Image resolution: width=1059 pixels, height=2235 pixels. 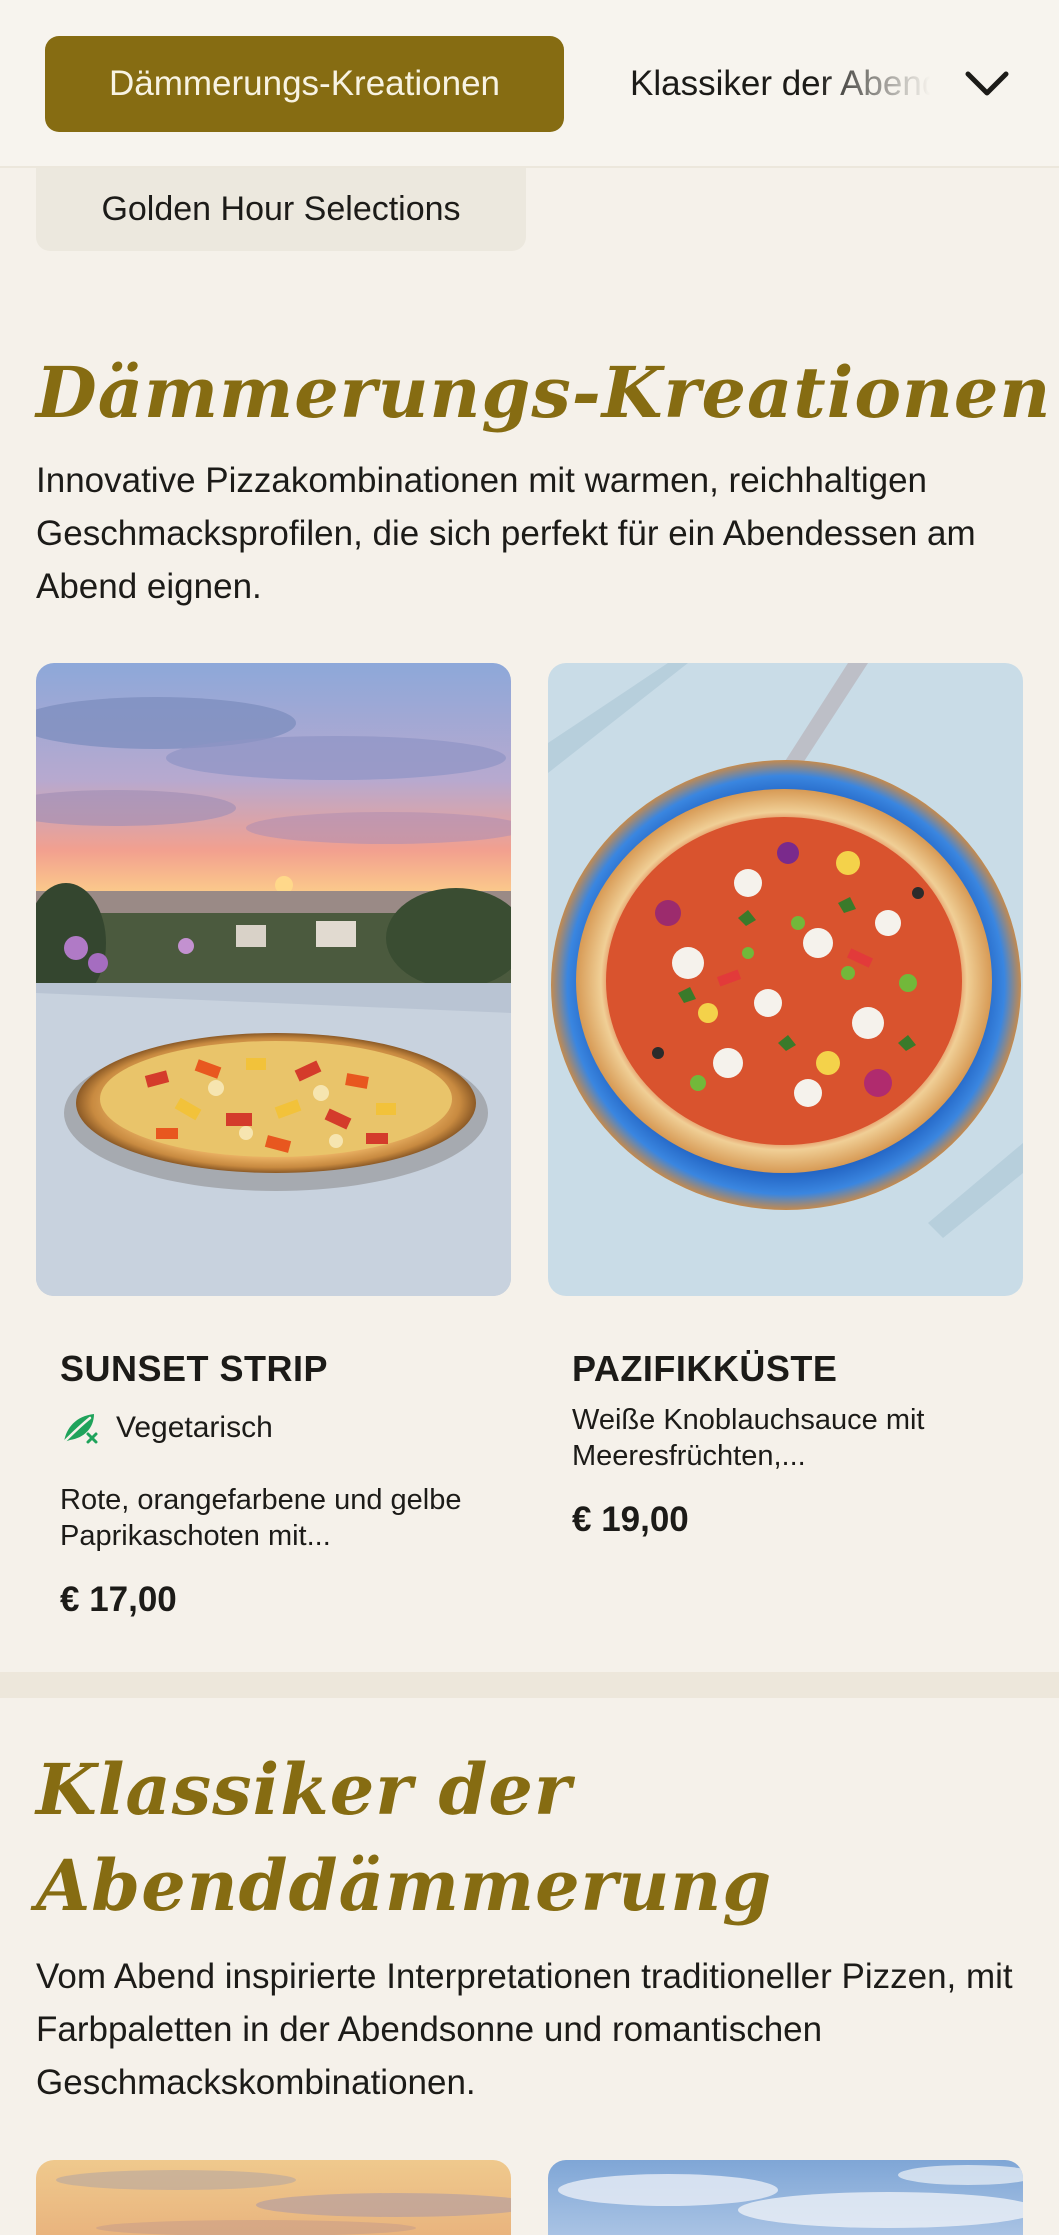 I want to click on dietary-tag: Vegetarisch, so click(x=273, y=1428).